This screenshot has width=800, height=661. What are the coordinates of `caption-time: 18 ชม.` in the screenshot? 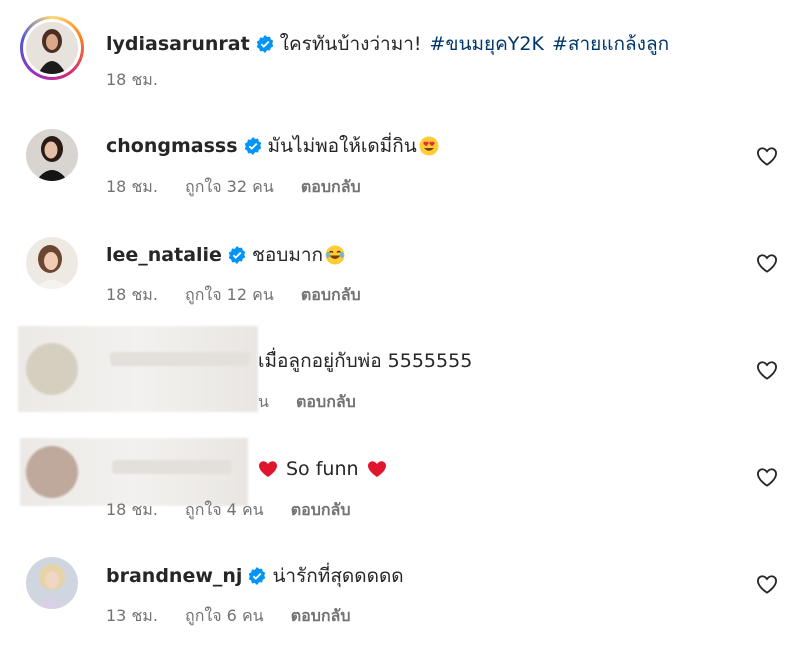 It's located at (132, 79).